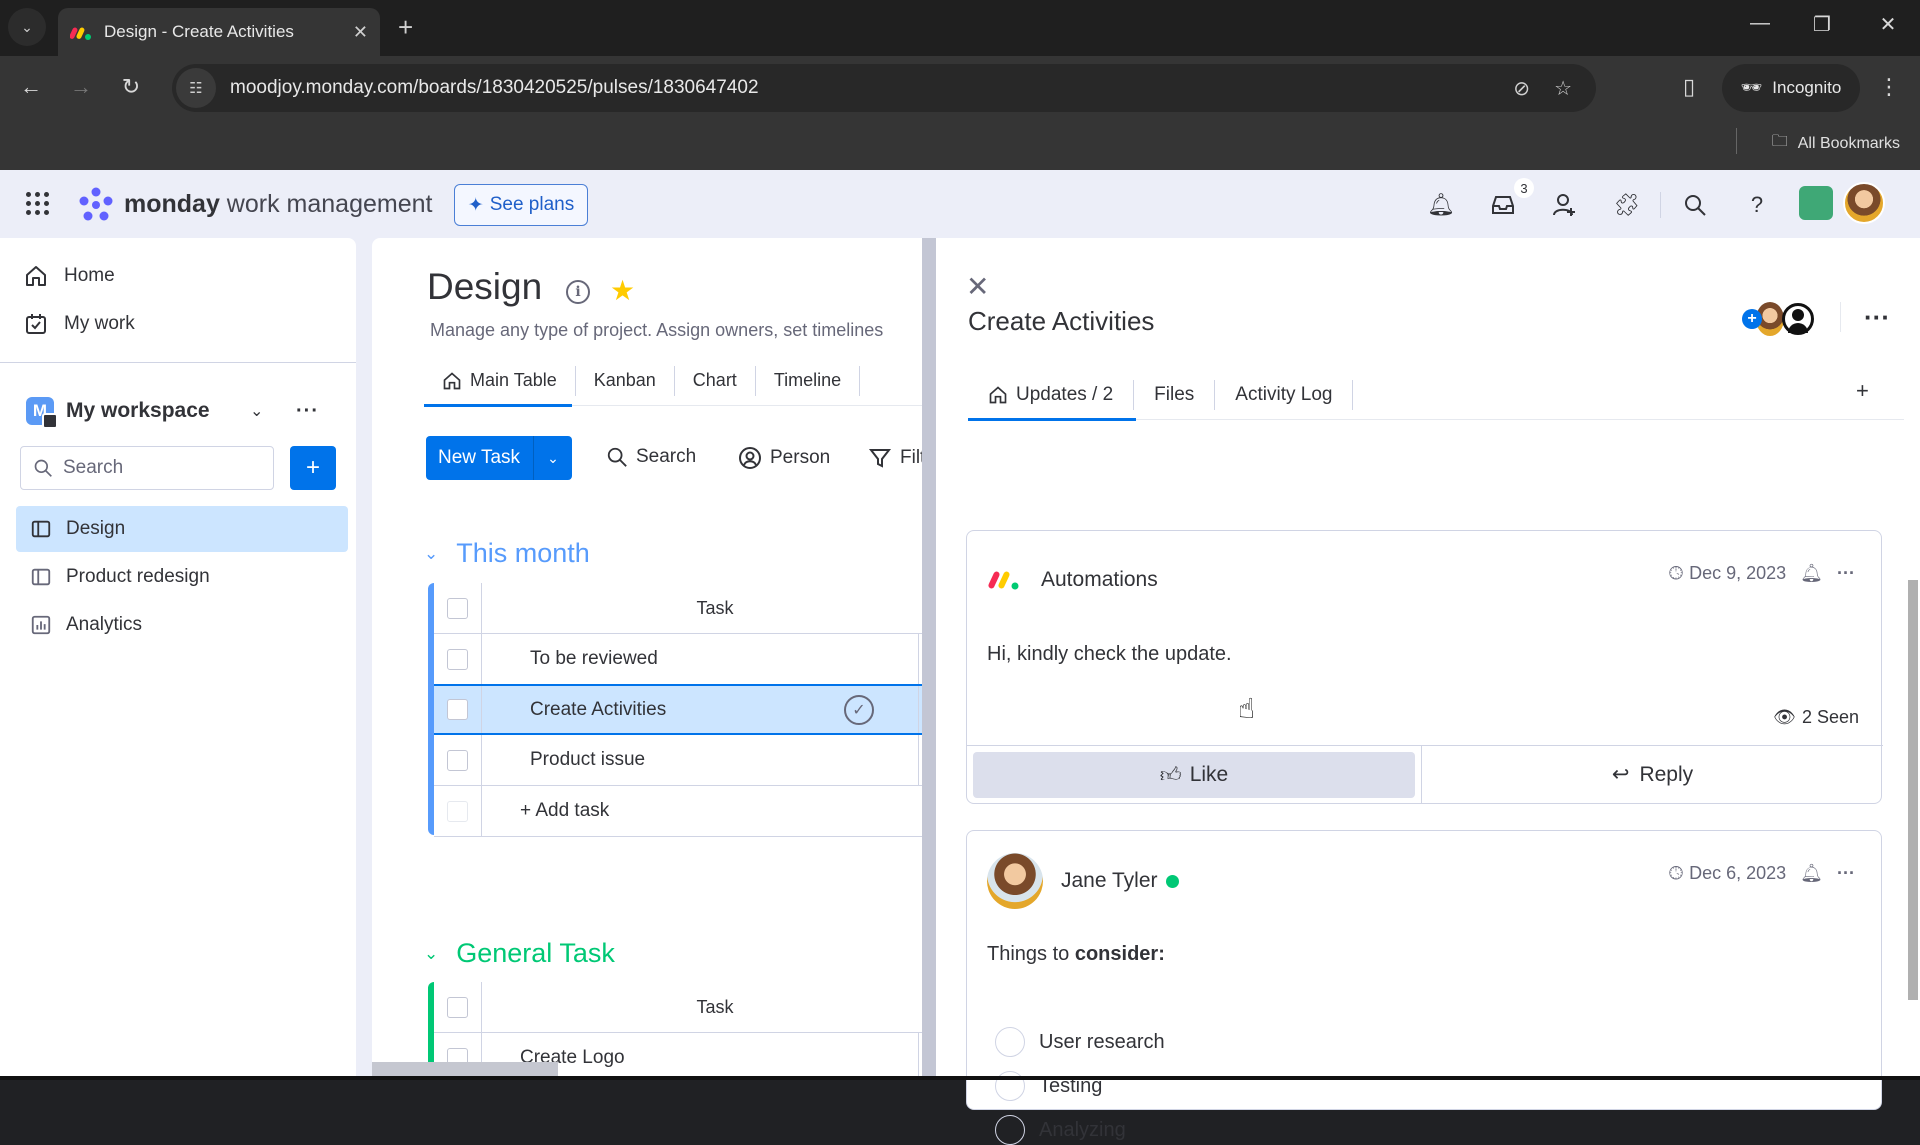 This screenshot has height=1145, width=1920. What do you see at coordinates (1284, 394) in the screenshot?
I see `tab-activity-log: Activity Log` at bounding box center [1284, 394].